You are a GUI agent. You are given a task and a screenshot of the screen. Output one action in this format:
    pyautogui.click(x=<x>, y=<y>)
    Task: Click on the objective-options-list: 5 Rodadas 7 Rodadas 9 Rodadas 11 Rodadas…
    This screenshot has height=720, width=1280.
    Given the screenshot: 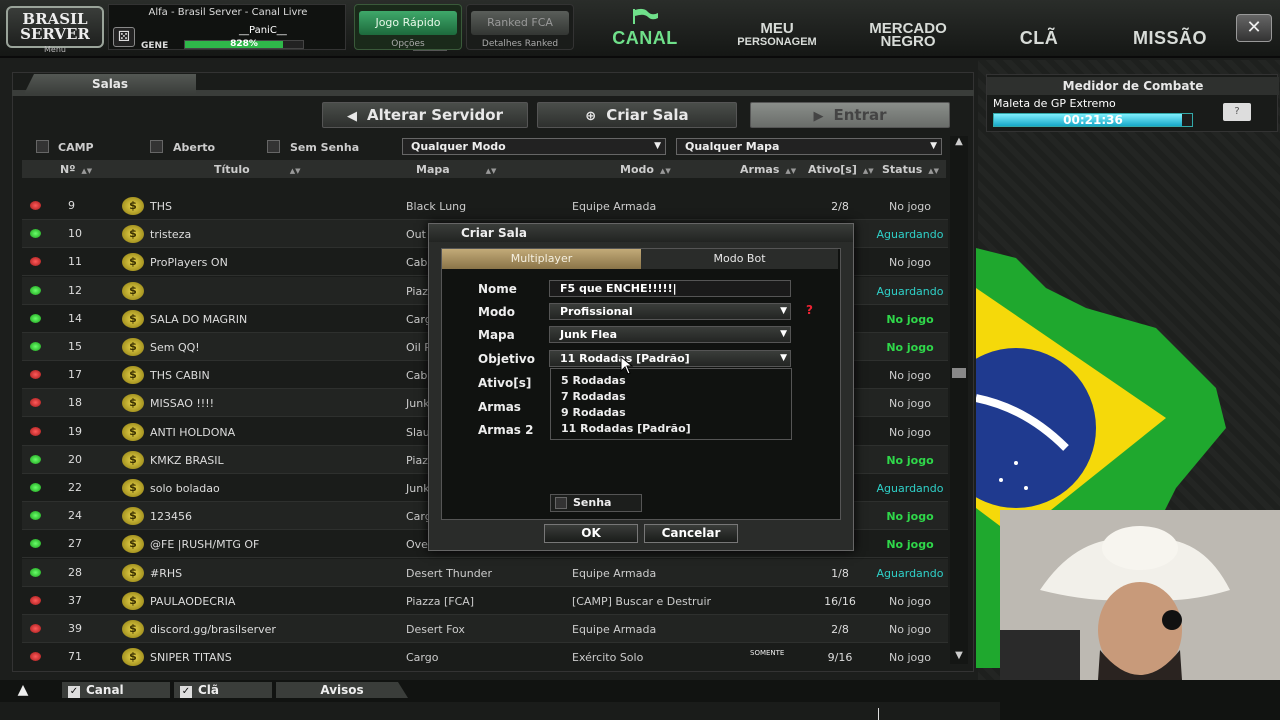 What is the action you would take?
    pyautogui.click(x=671, y=404)
    